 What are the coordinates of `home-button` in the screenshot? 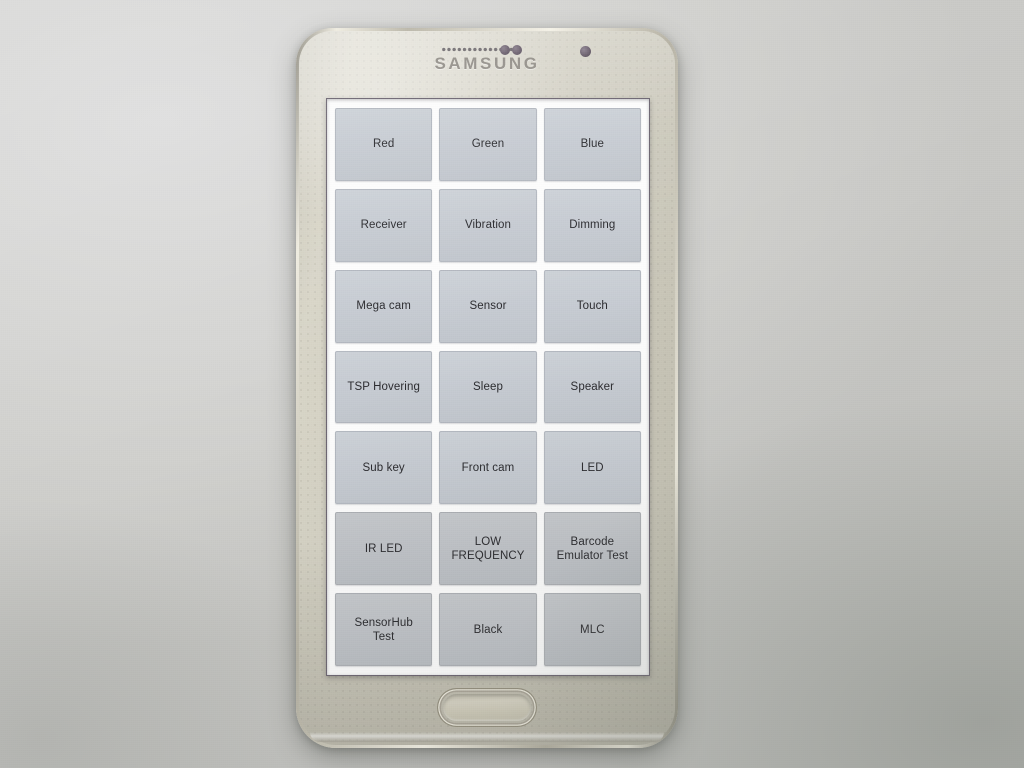 It's located at (487, 707).